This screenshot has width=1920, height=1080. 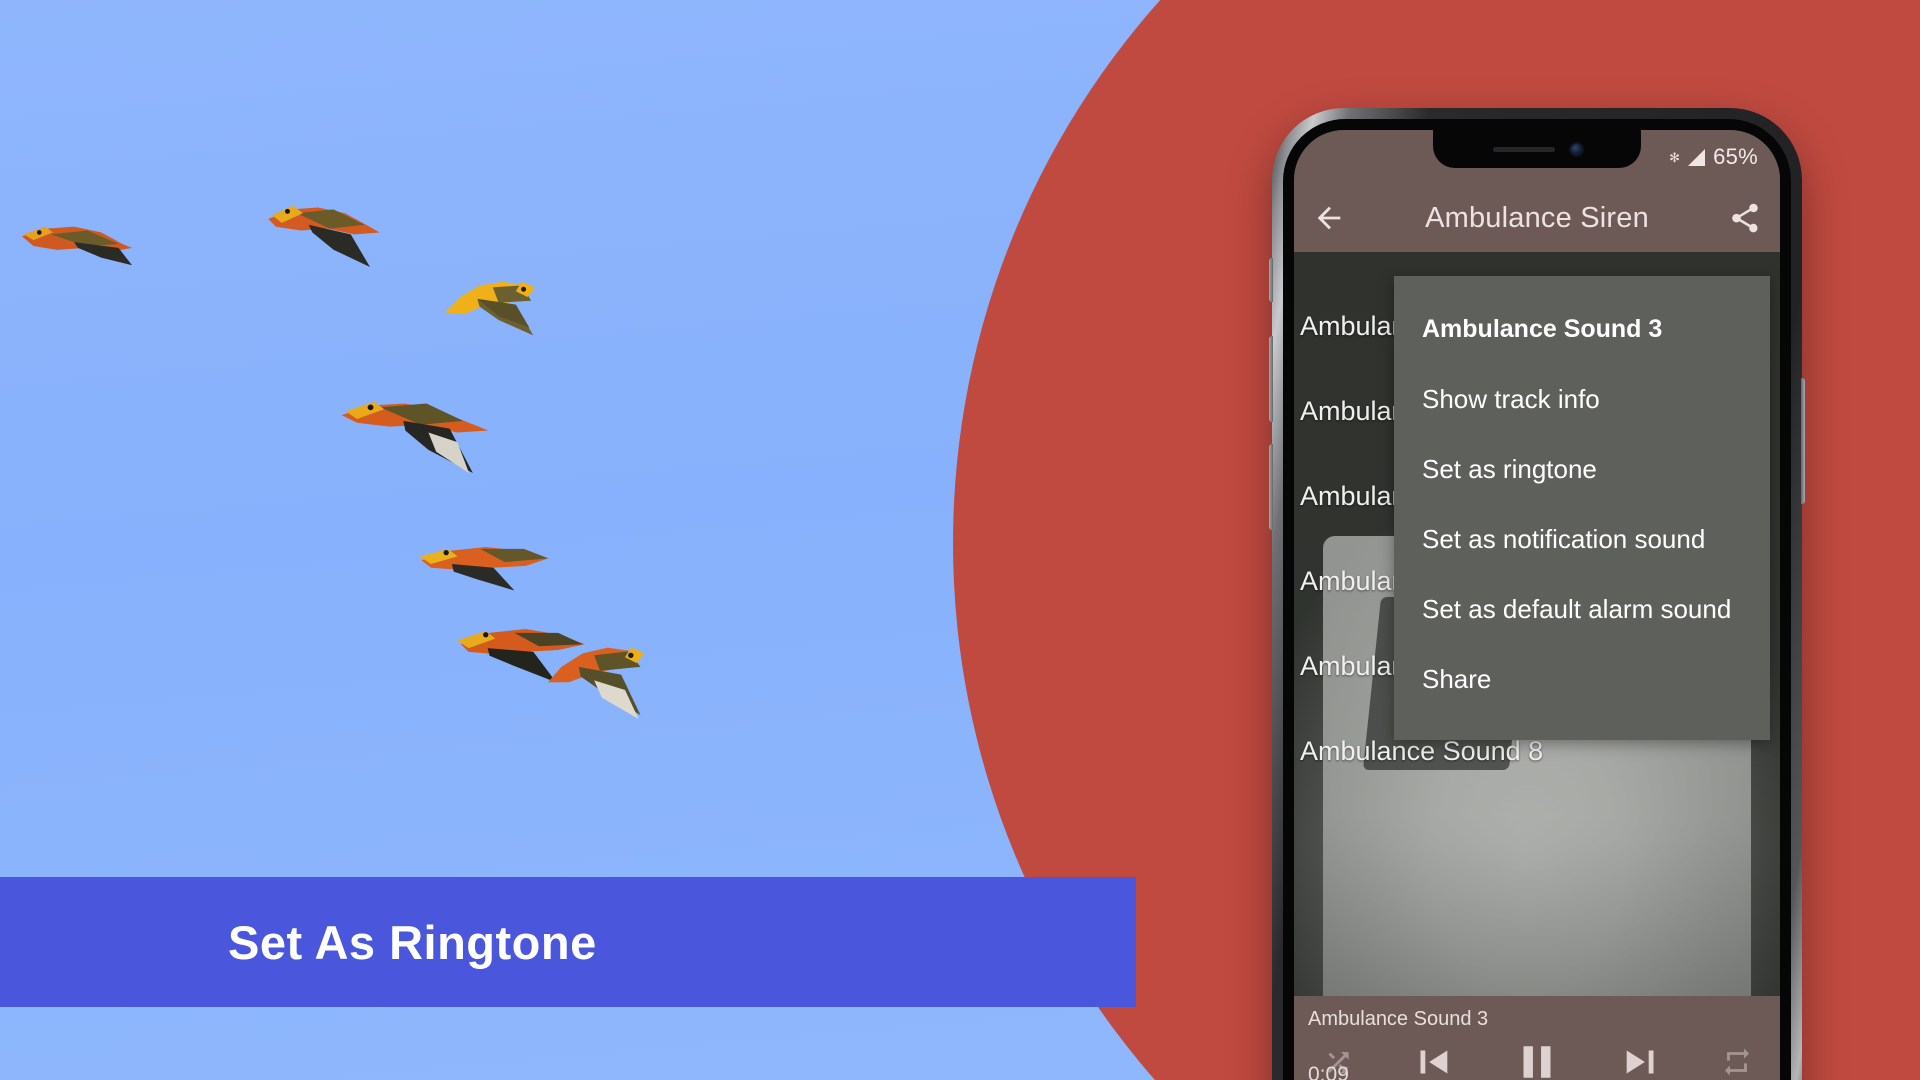 What do you see at coordinates (1576, 149) in the screenshot?
I see `front-camera-icon` at bounding box center [1576, 149].